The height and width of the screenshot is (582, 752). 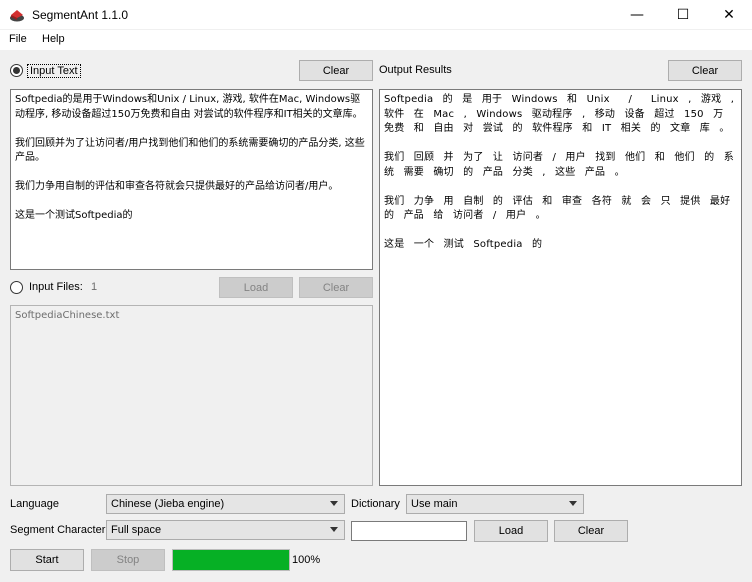 I want to click on dictionary-select-value: Use main, so click(x=434, y=504).